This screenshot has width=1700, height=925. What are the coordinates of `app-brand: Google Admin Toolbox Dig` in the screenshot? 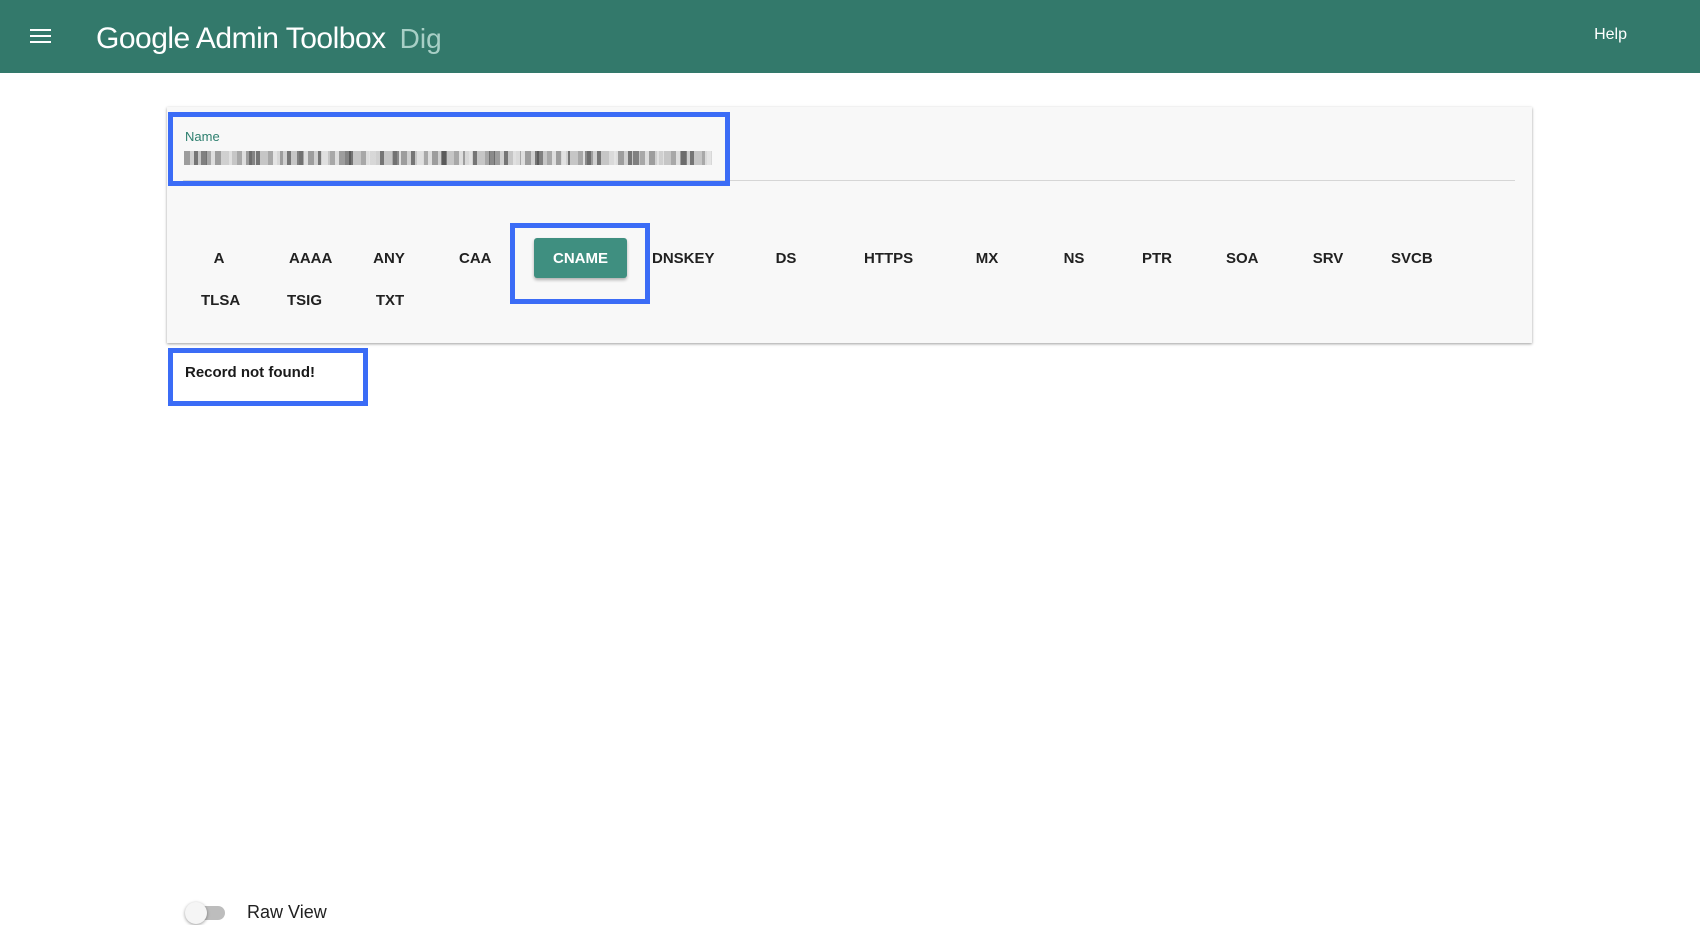 It's located at (269, 42).